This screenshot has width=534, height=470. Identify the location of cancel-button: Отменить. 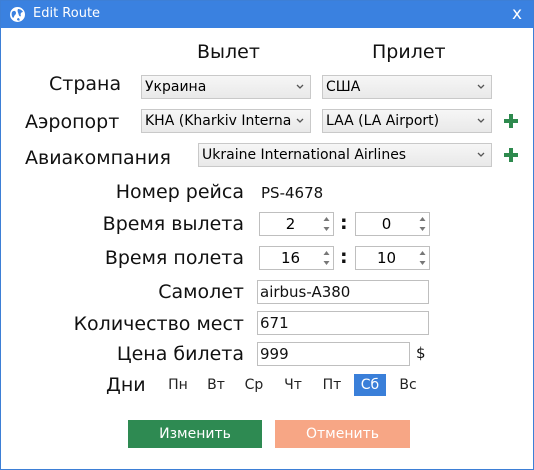
(342, 434).